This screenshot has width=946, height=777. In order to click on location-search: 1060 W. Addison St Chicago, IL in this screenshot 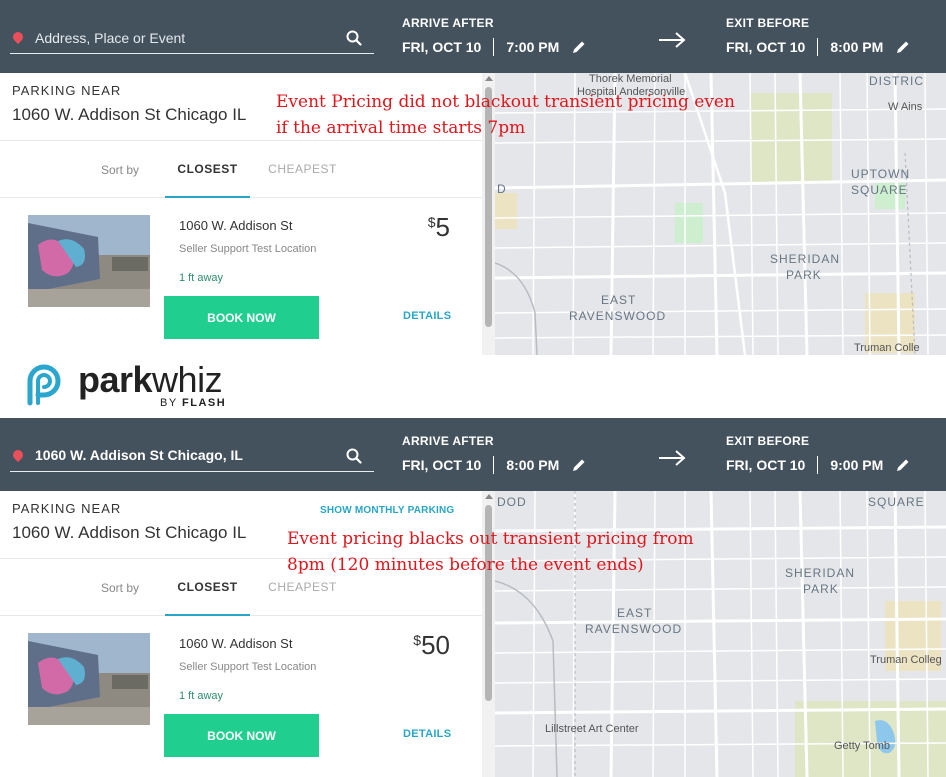, I will do `click(192, 458)`.